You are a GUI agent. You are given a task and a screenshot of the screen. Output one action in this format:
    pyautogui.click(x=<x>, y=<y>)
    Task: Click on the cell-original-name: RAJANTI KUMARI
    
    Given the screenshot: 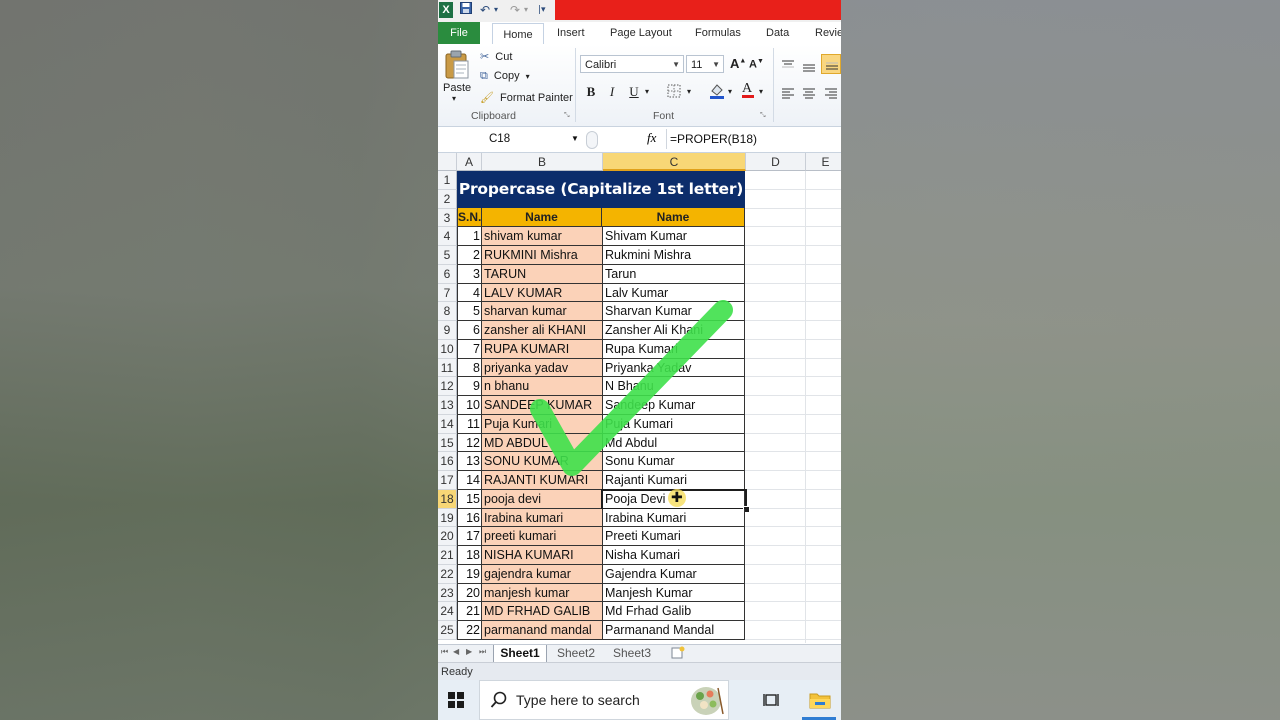 What is the action you would take?
    pyautogui.click(x=541, y=480)
    